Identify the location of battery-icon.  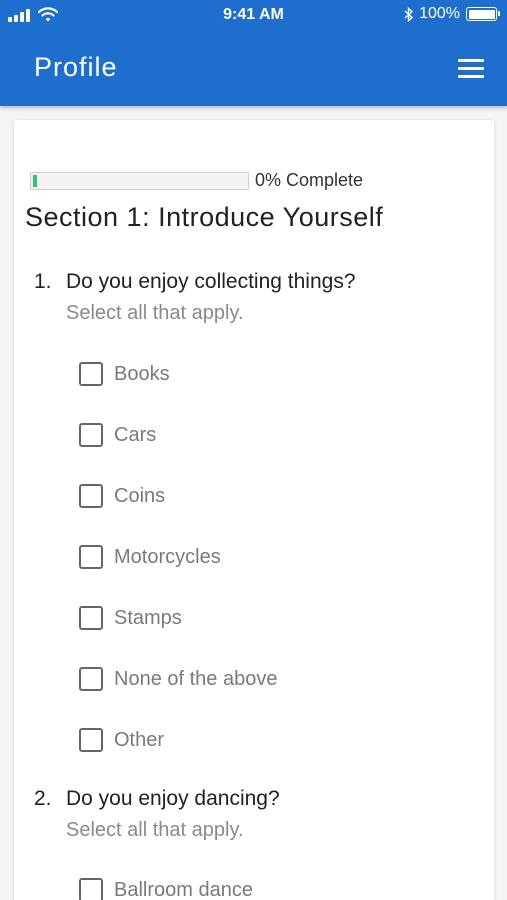
(483, 14).